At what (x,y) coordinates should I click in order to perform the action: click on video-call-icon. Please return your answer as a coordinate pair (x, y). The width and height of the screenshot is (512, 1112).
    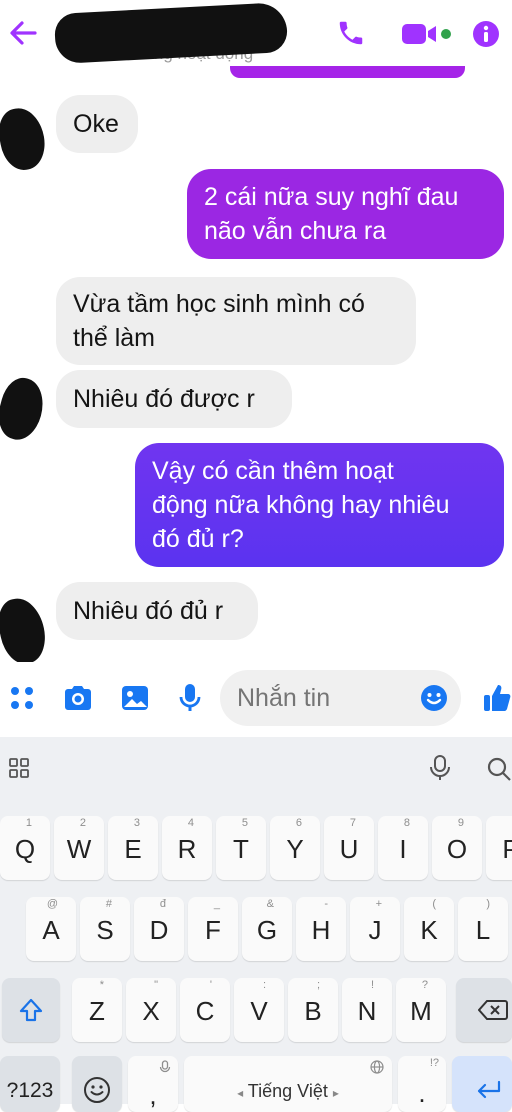
    Looking at the image, I should click on (428, 34).